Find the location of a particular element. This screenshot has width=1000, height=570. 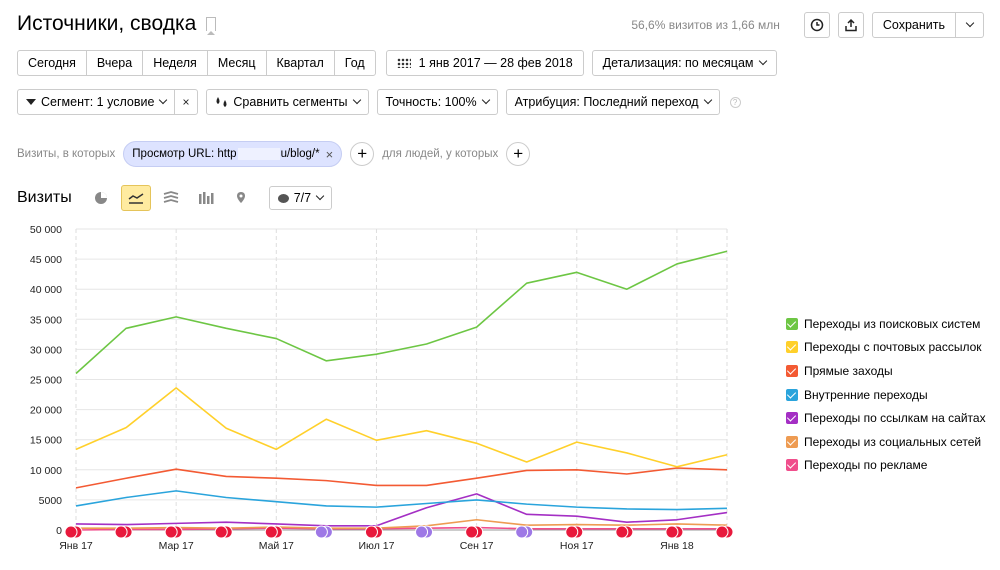

period-week: Неделя is located at coordinates (175, 63).